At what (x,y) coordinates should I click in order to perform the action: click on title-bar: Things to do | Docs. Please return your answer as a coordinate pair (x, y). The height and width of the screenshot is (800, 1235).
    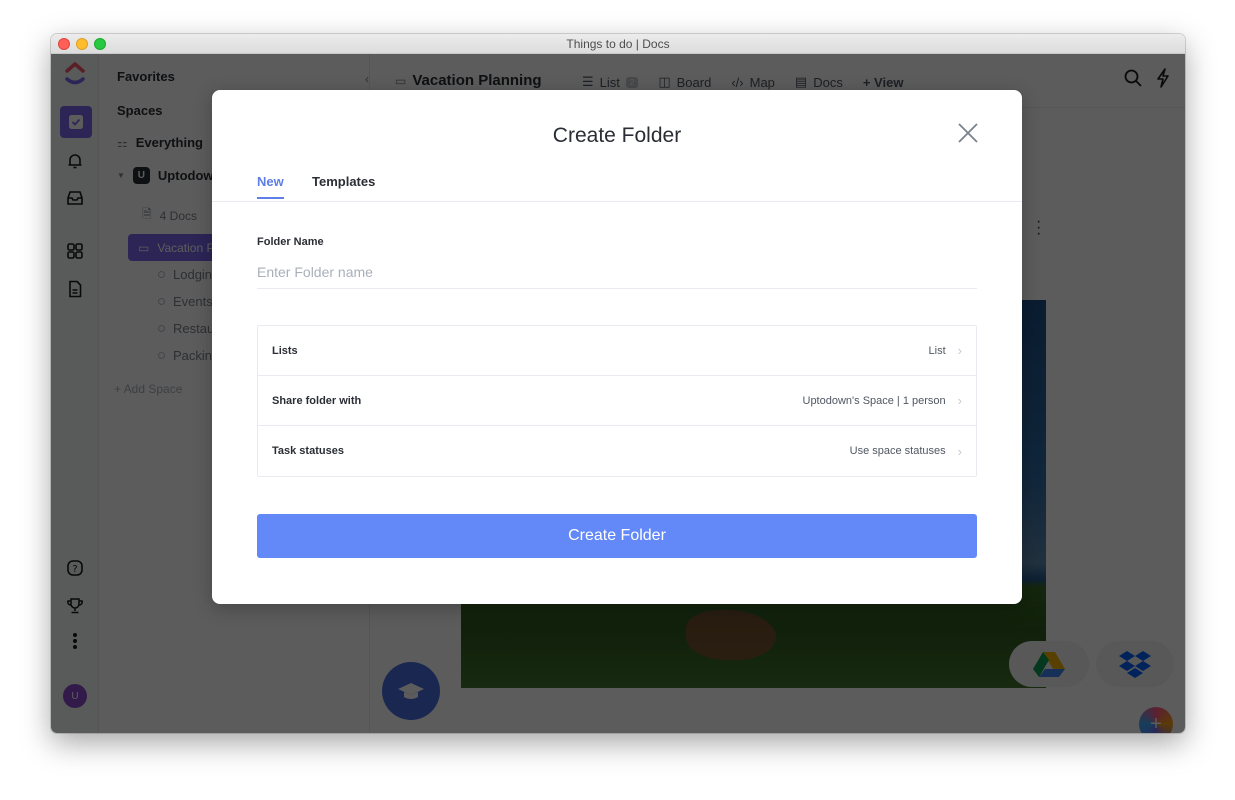
    Looking at the image, I should click on (618, 44).